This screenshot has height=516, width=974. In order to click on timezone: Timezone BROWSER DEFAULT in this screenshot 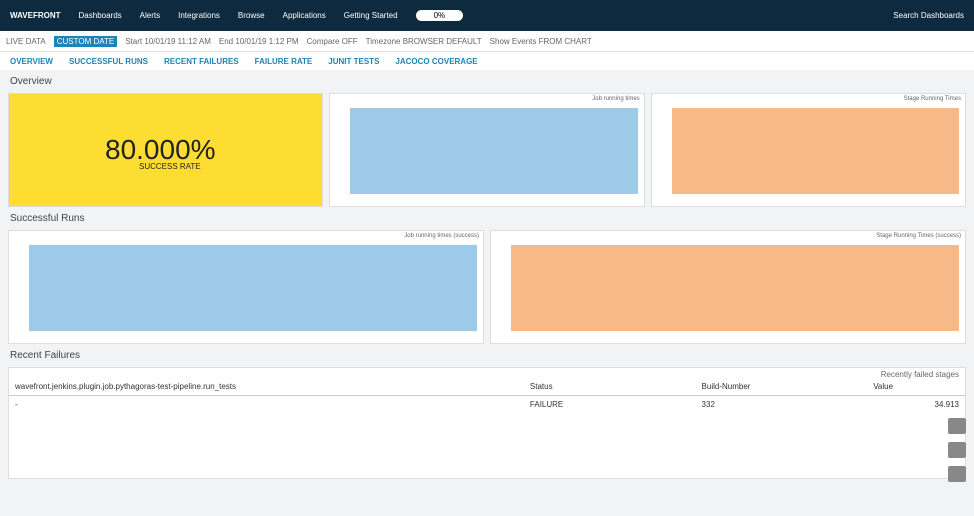, I will do `click(424, 41)`.